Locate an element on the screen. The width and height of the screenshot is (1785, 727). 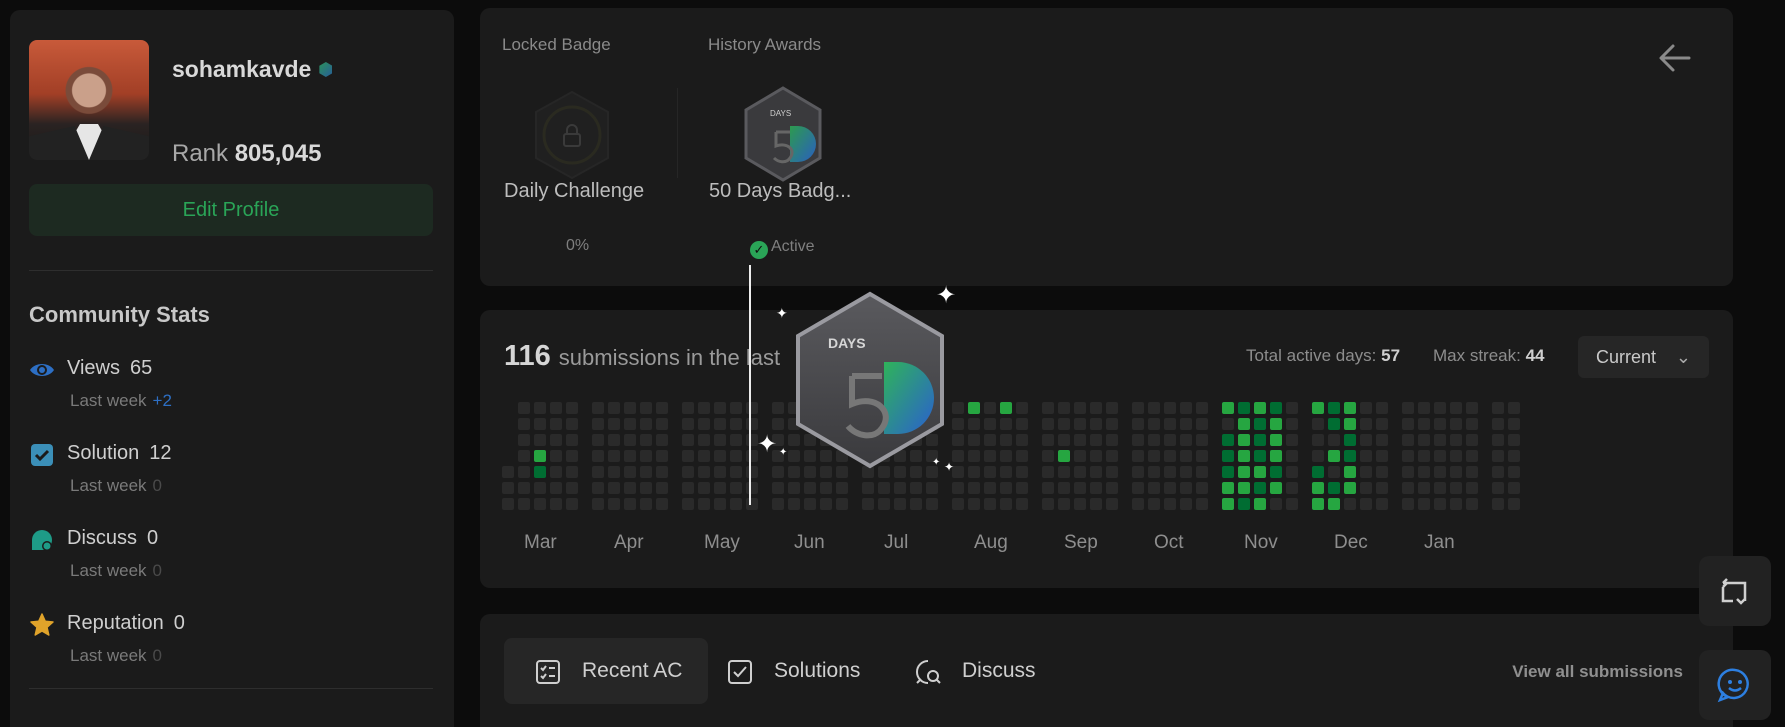
locked-badge-icon is located at coordinates (572, 135).